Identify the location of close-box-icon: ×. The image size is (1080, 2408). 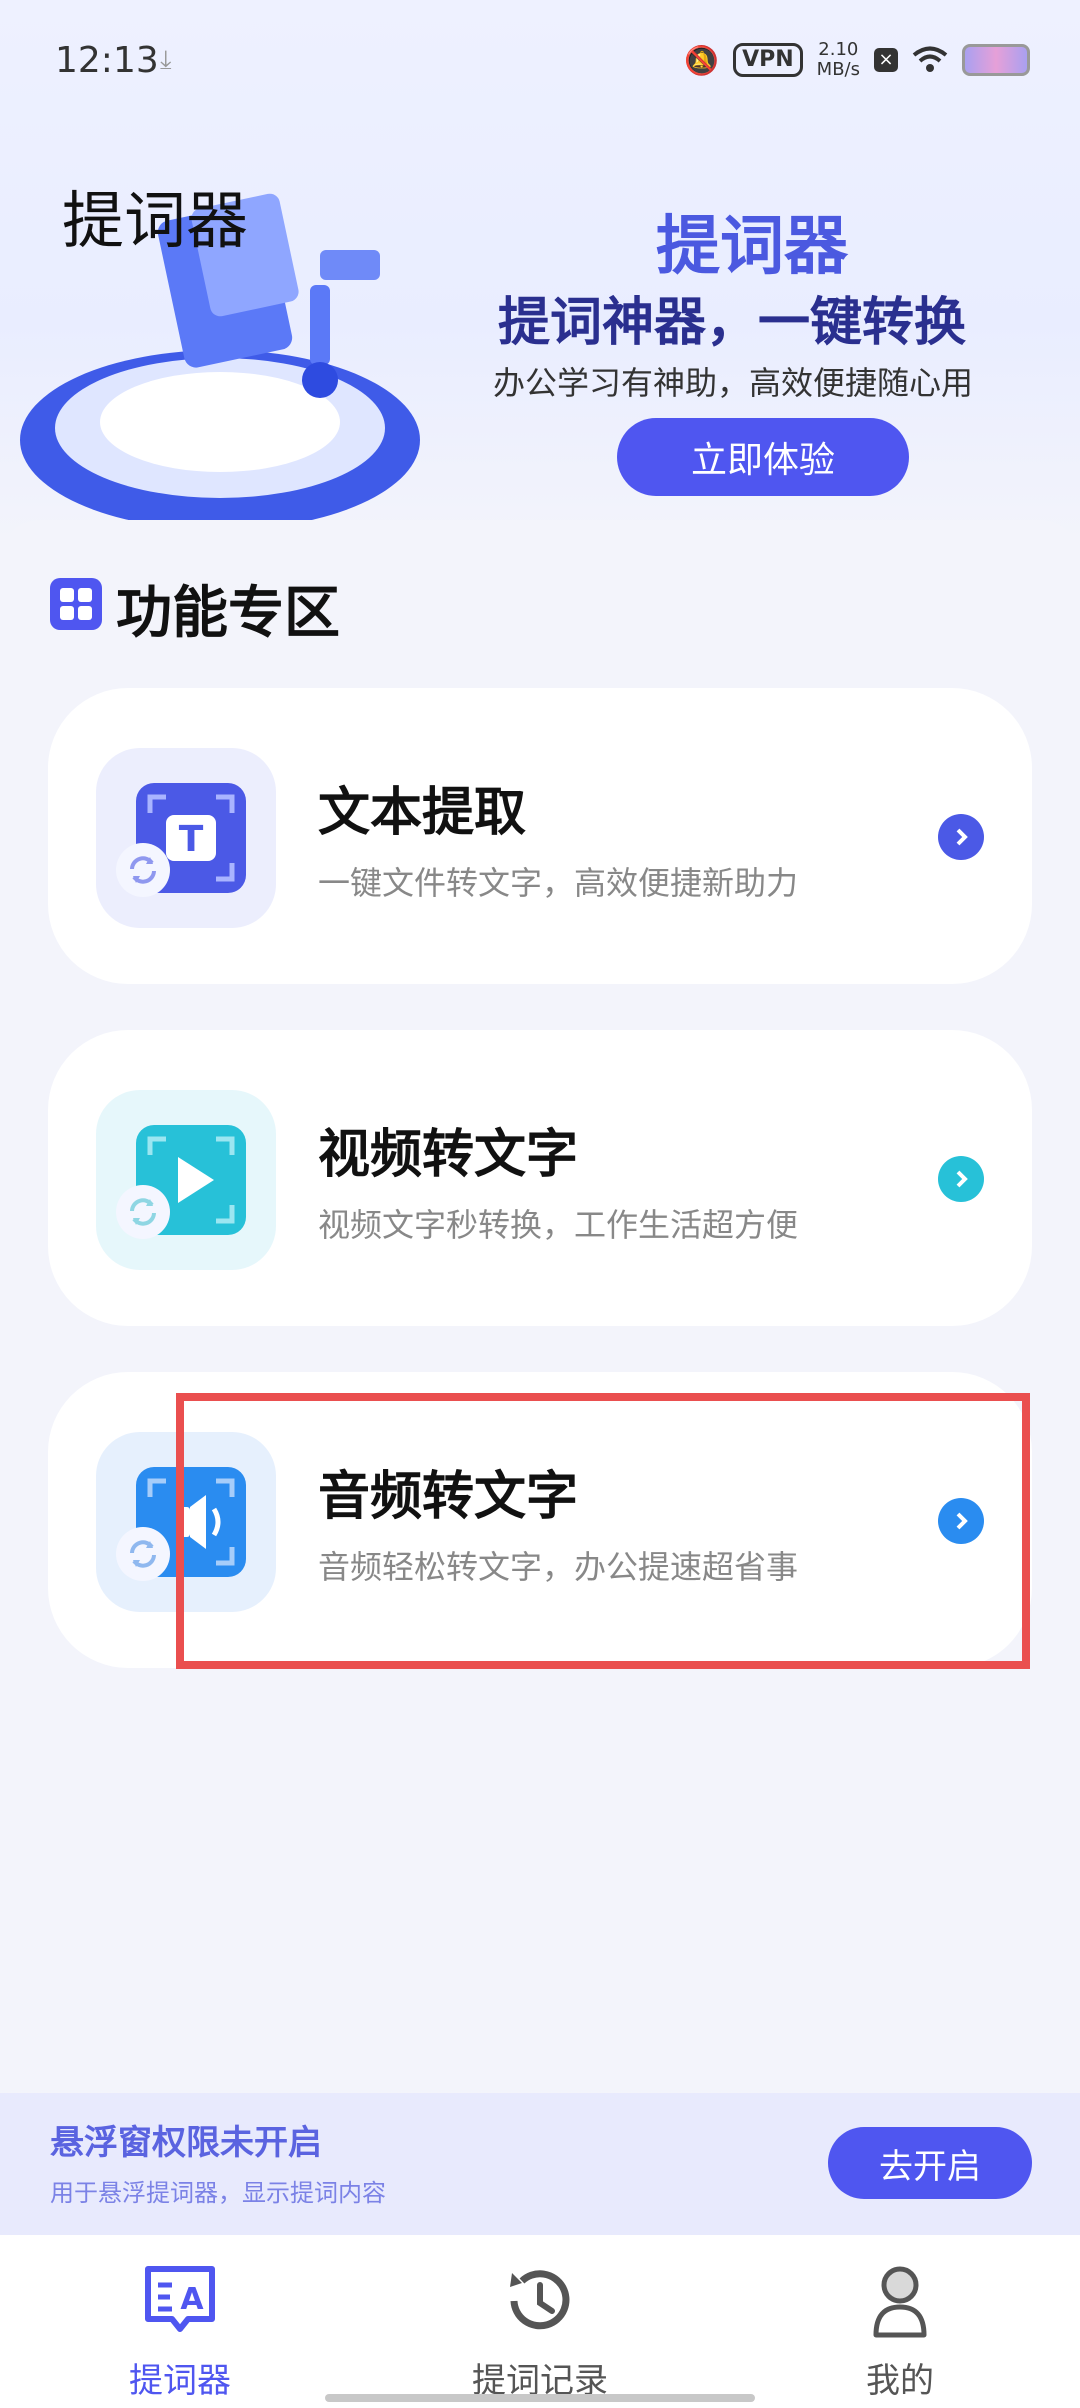
(886, 60).